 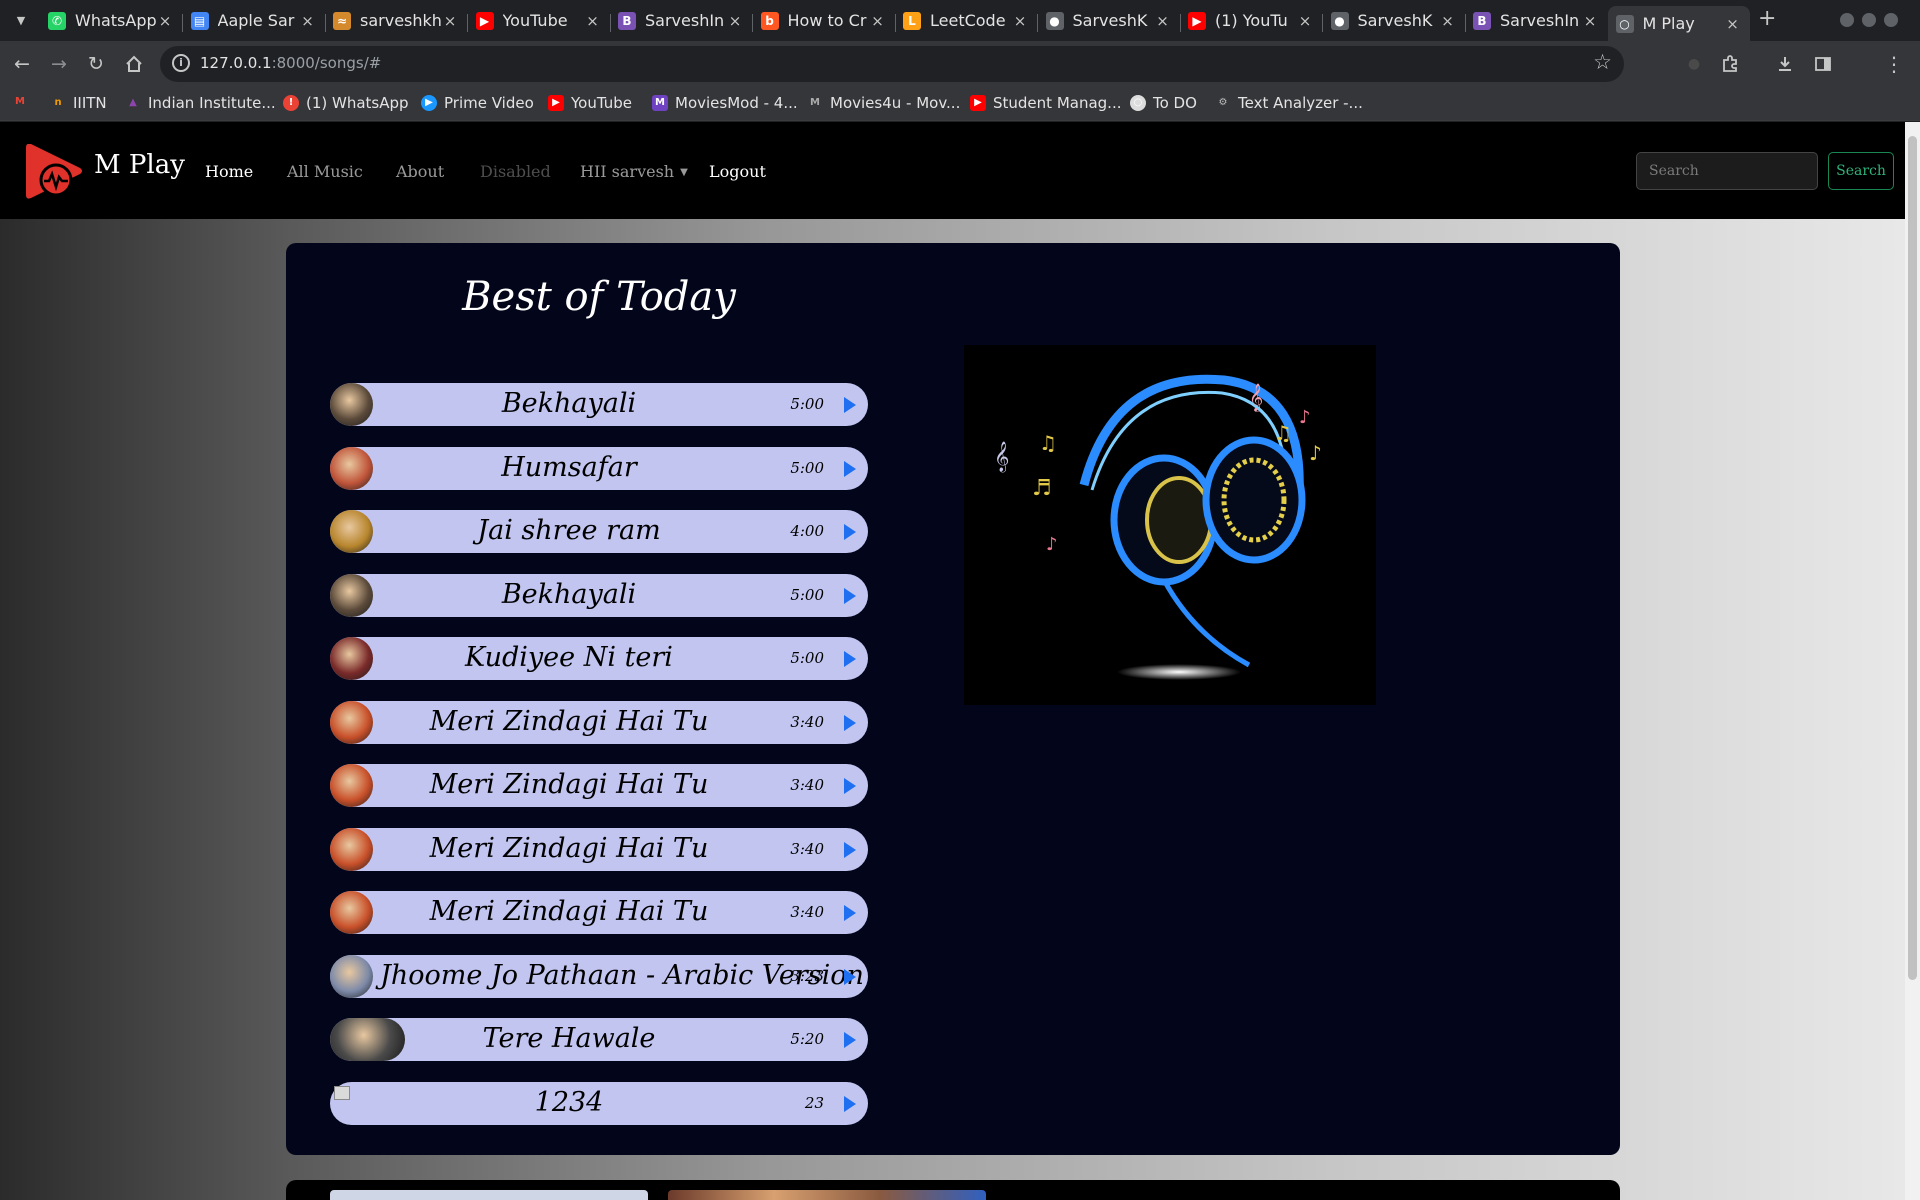 I want to click on bookmark-star-icon: ☆, so click(x=1602, y=62).